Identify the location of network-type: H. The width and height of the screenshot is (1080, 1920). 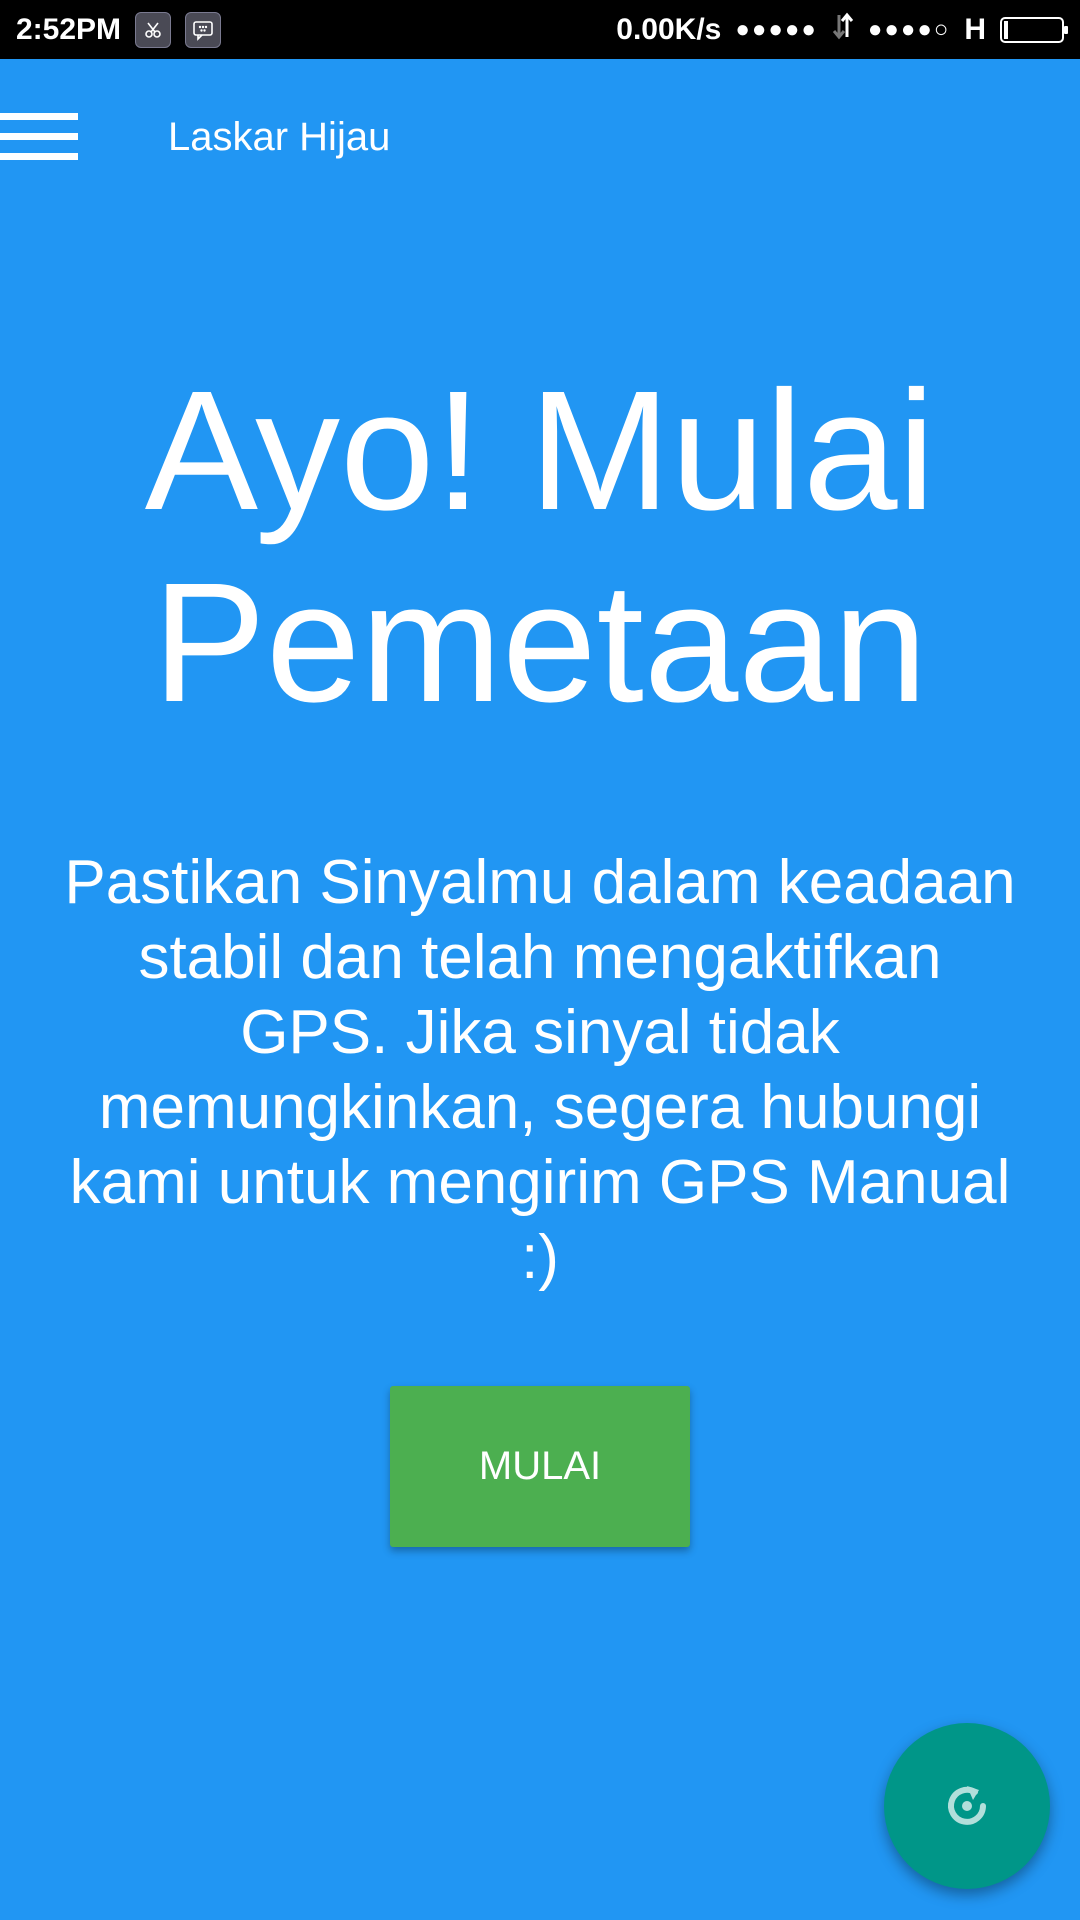
(975, 29).